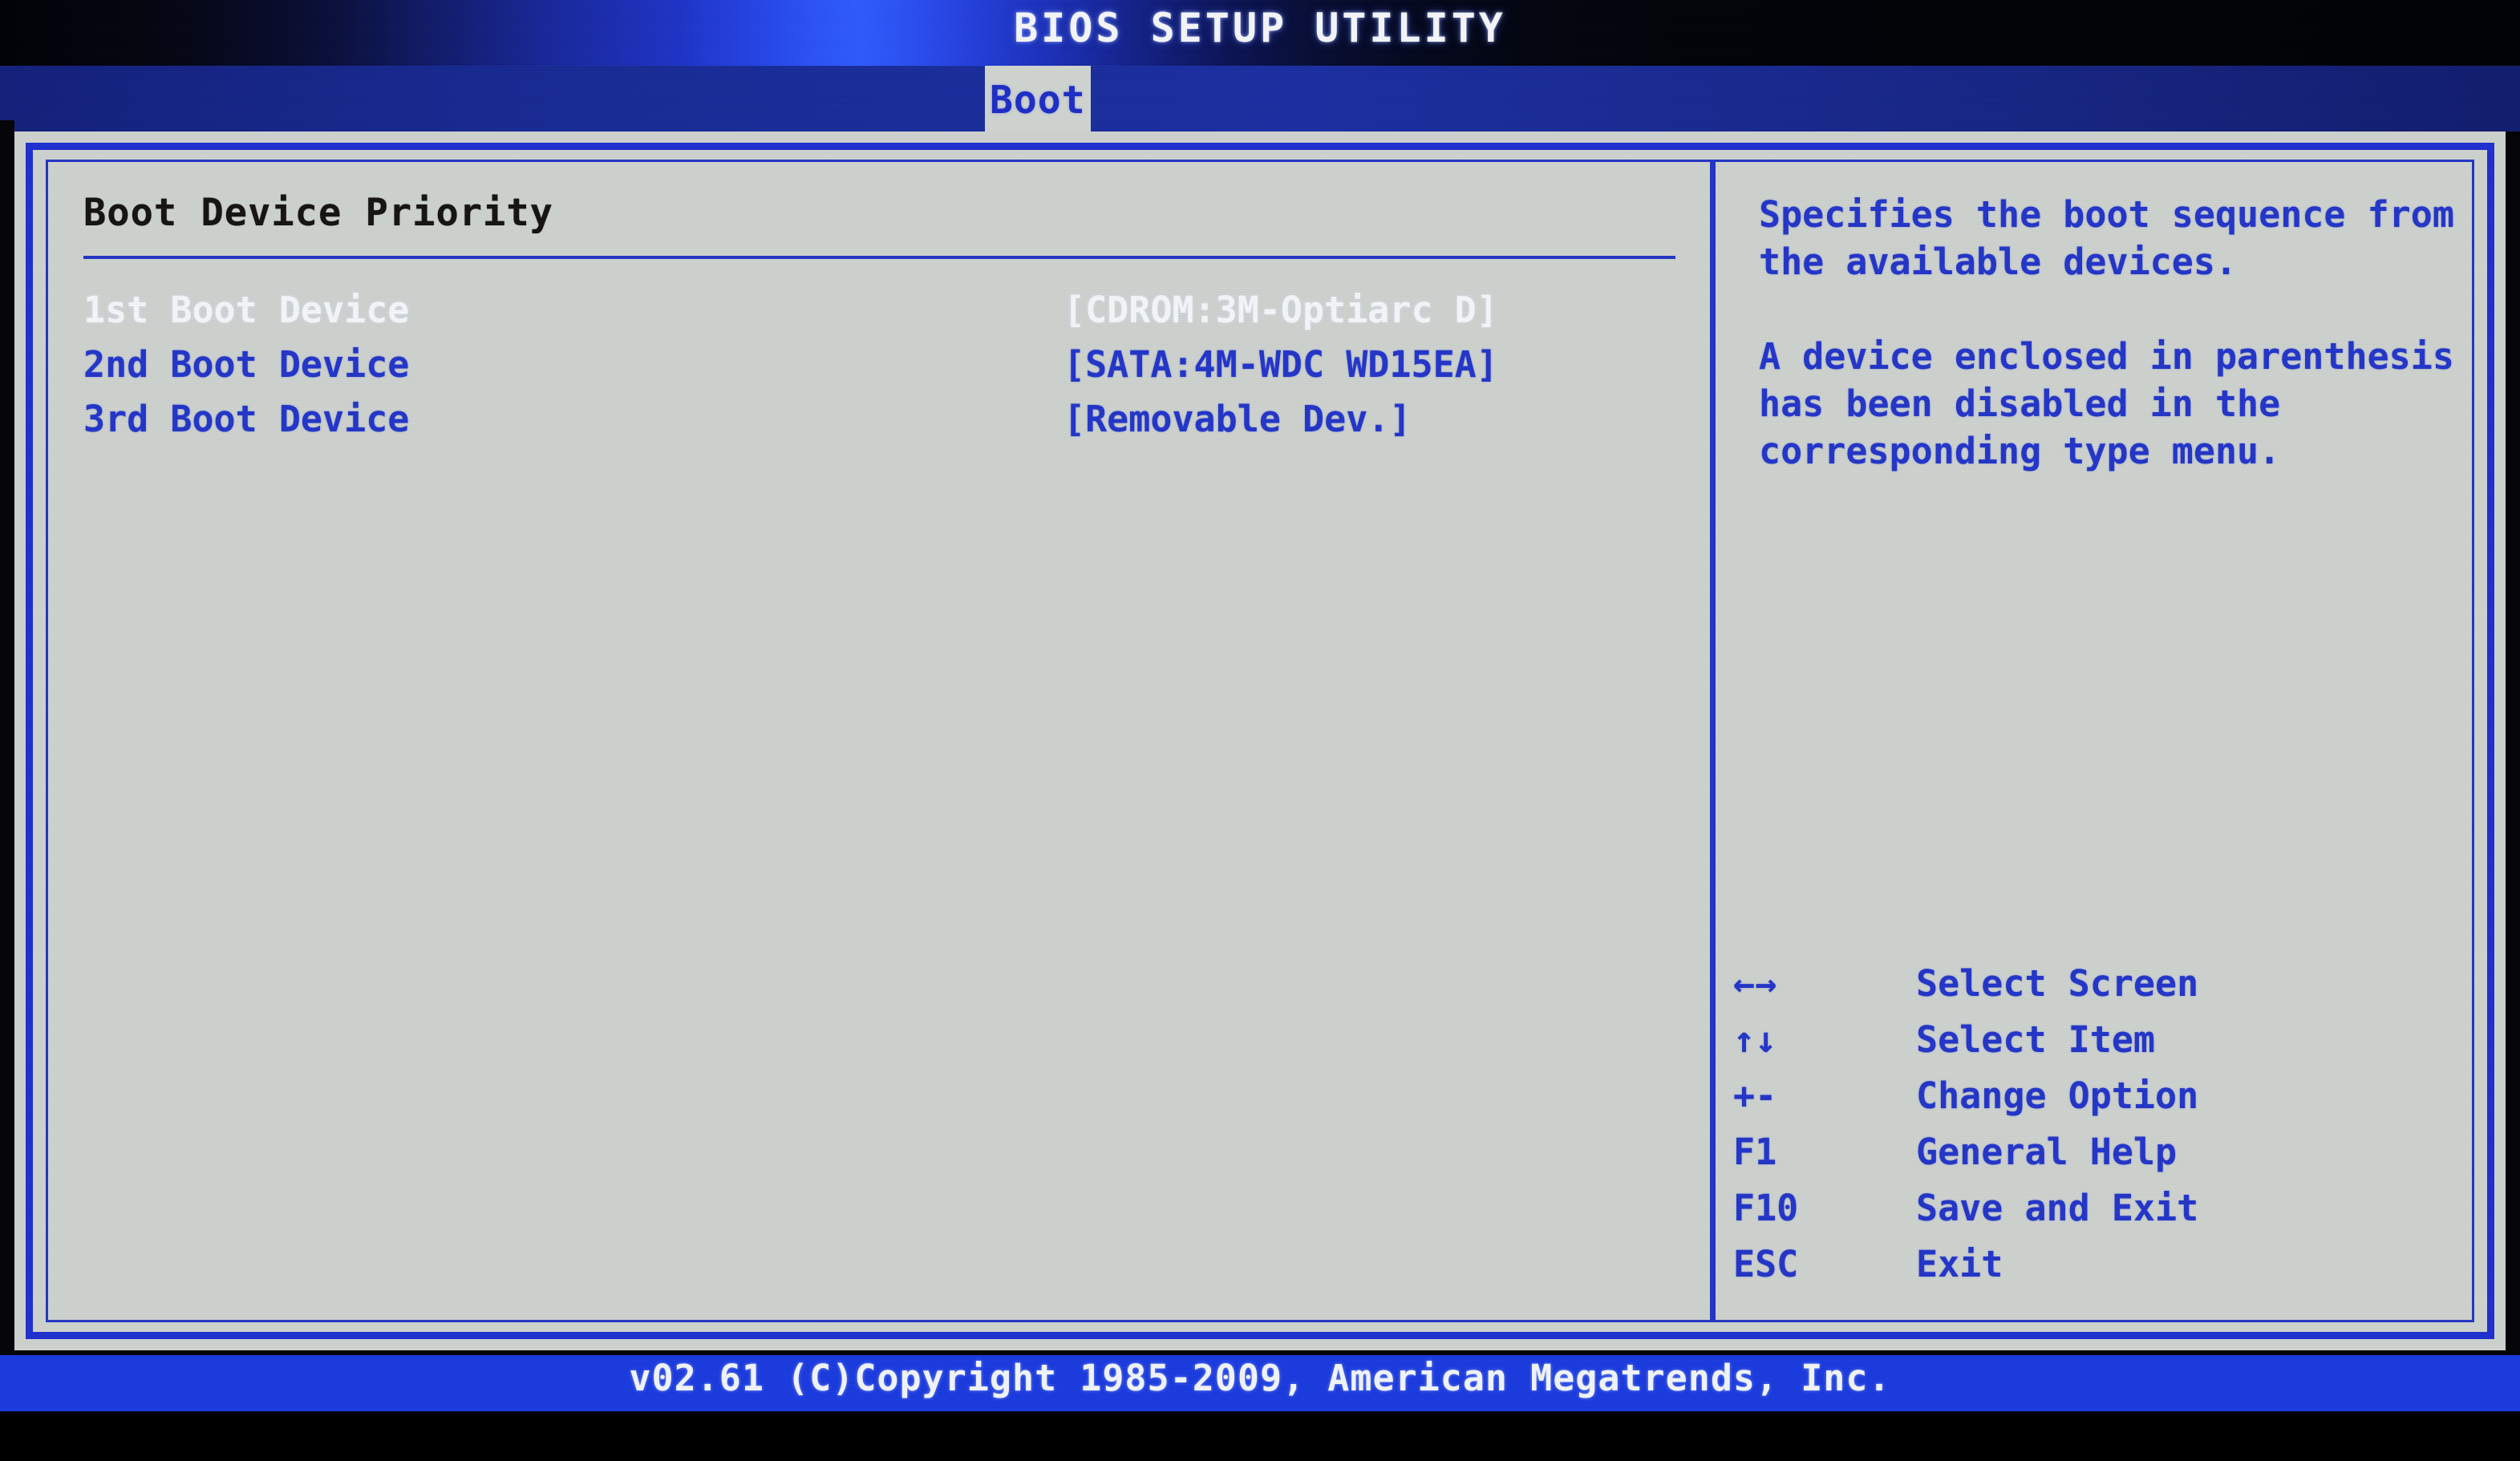  I want to click on boot-device-value-3: [Removable Dev.], so click(1237, 420).